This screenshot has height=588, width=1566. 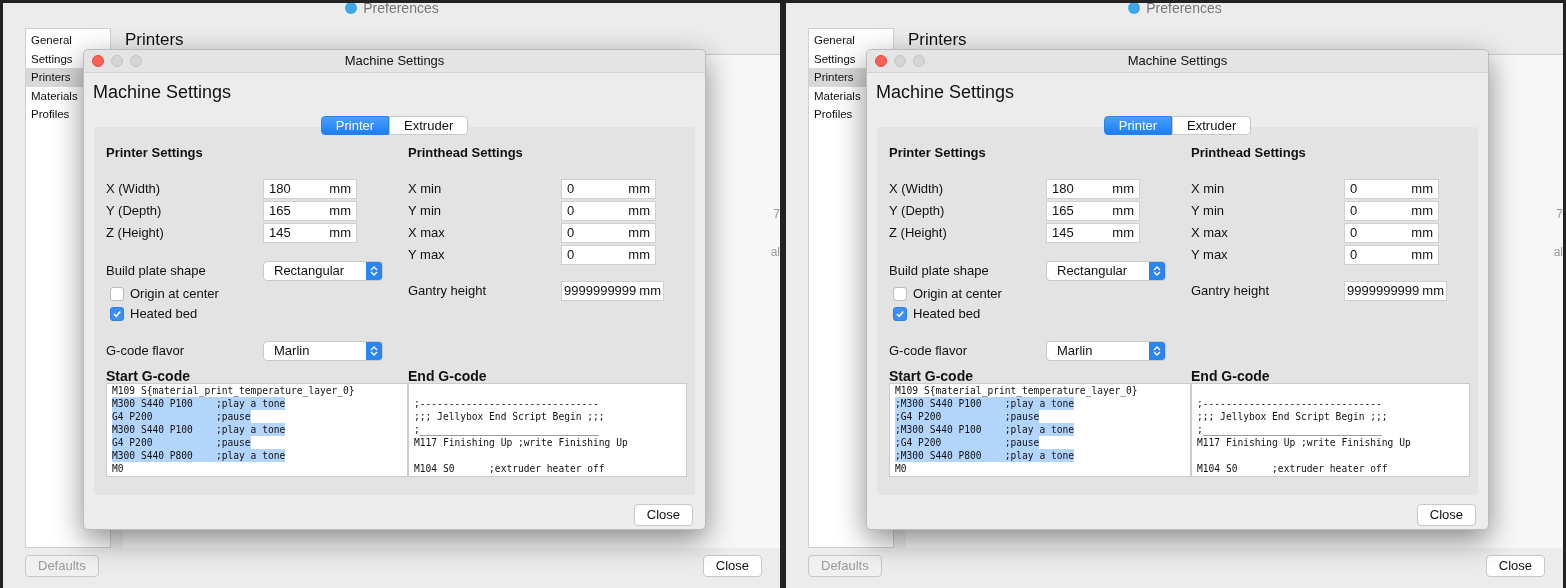 I want to click on field-label: Z (Height), so click(x=135, y=232).